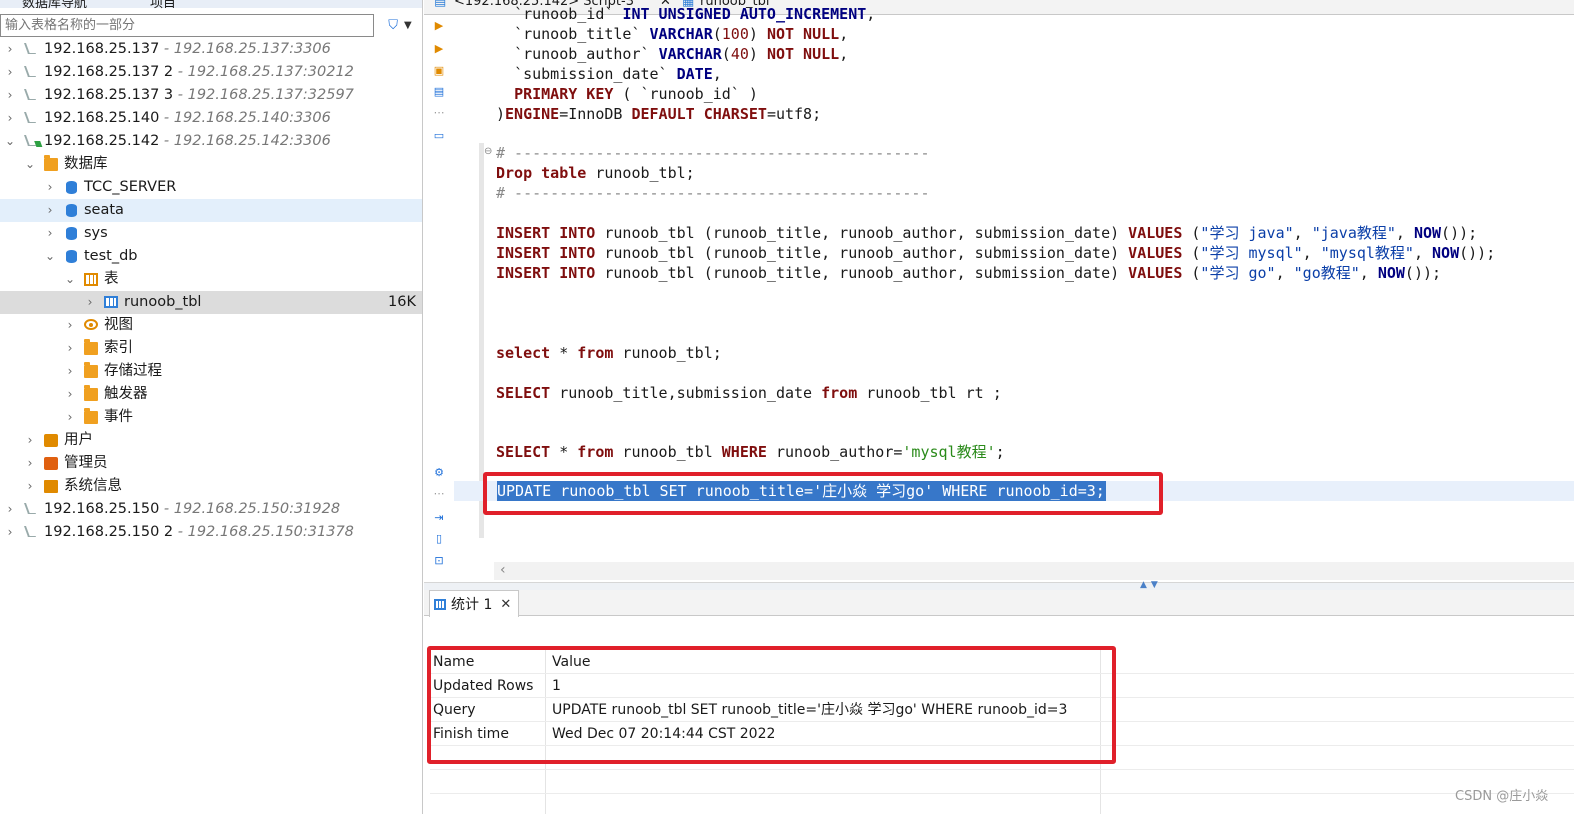 This screenshot has height=814, width=1574. What do you see at coordinates (440, 4) in the screenshot?
I see `script-icon: ▤` at bounding box center [440, 4].